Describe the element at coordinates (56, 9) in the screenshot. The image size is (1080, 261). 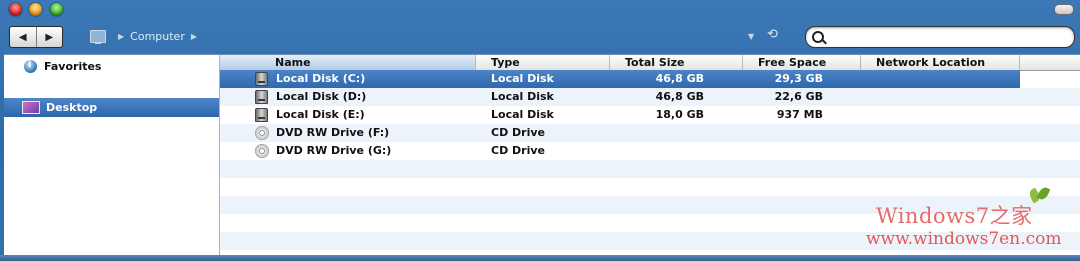
I see `zoom-button` at that location.